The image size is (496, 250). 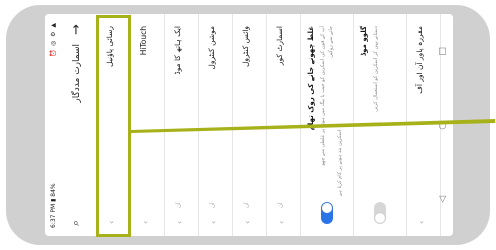 I want to click on list-item-label: مقررہ پاور آن اور آف, so click(x=419, y=60).